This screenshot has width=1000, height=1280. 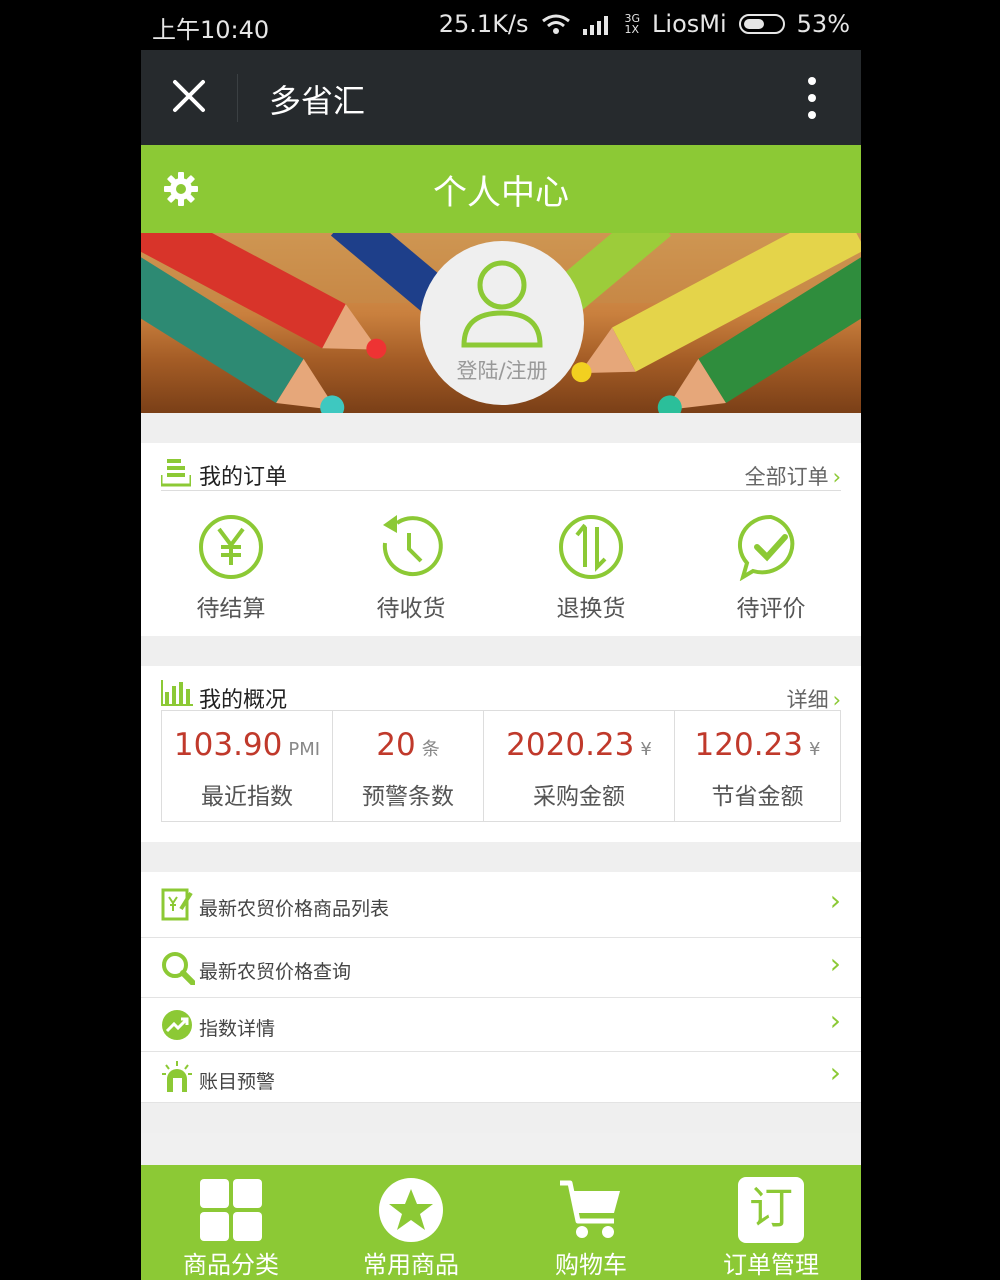 What do you see at coordinates (211, 30) in the screenshot?
I see `status-time: 上午10:40` at bounding box center [211, 30].